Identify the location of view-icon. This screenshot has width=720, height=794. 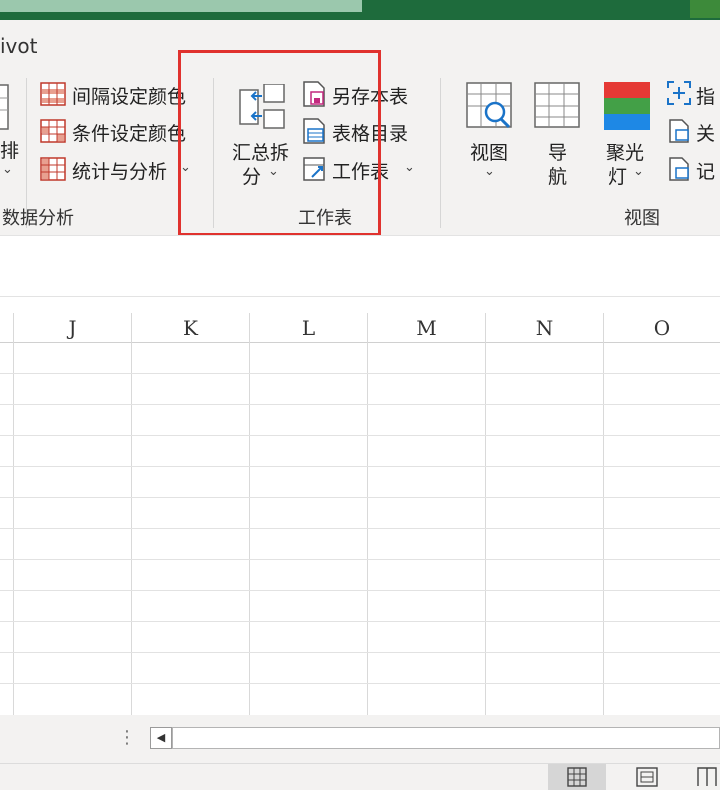
(490, 108).